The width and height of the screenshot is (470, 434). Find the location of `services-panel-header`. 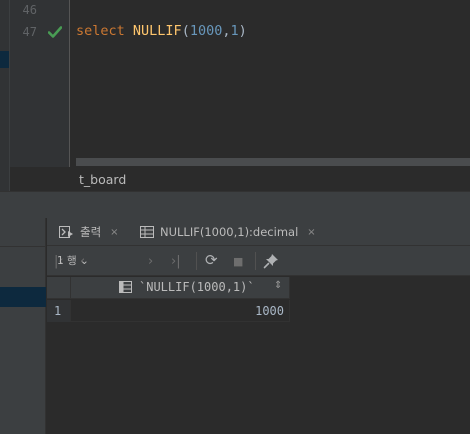

services-panel-header is located at coordinates (235, 204).